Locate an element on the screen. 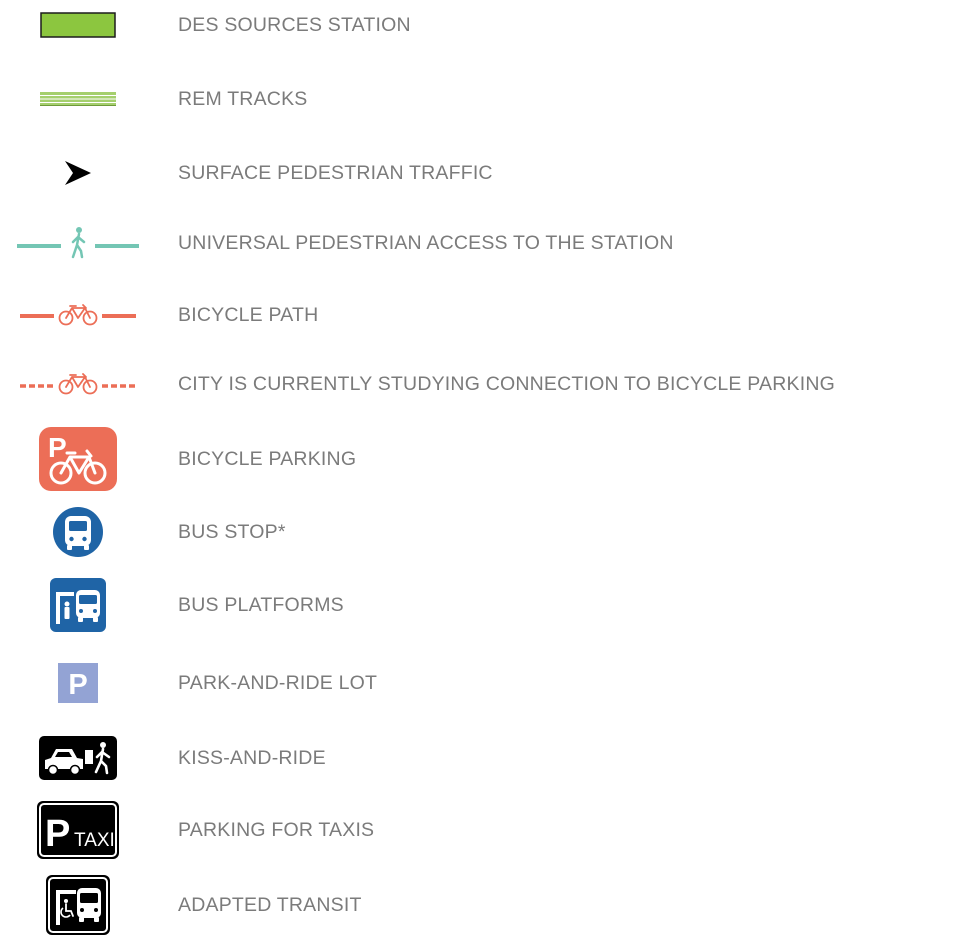 This screenshot has height=941, width=964. legend-item-bus-stop: BUS STOP* is located at coordinates (482, 532).